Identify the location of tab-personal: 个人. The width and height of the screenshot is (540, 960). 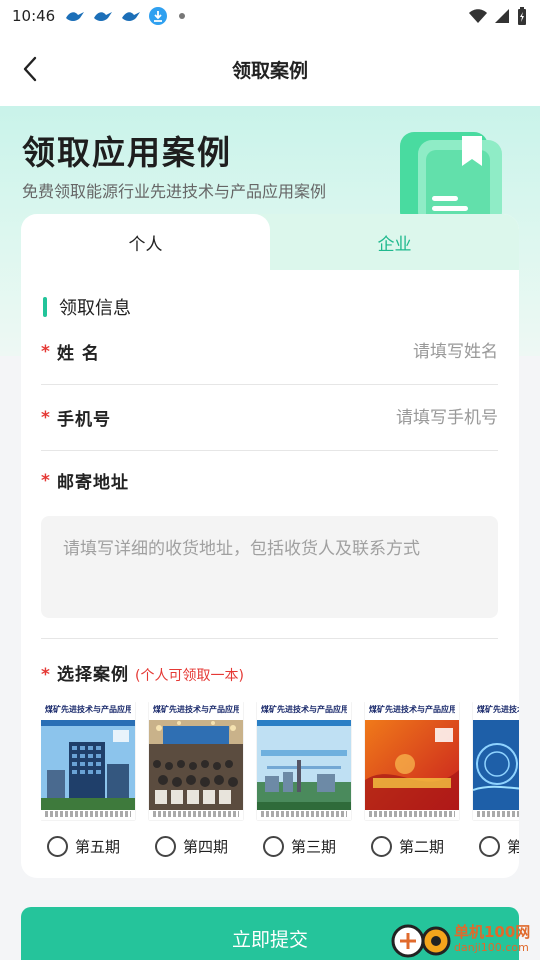
(145, 242).